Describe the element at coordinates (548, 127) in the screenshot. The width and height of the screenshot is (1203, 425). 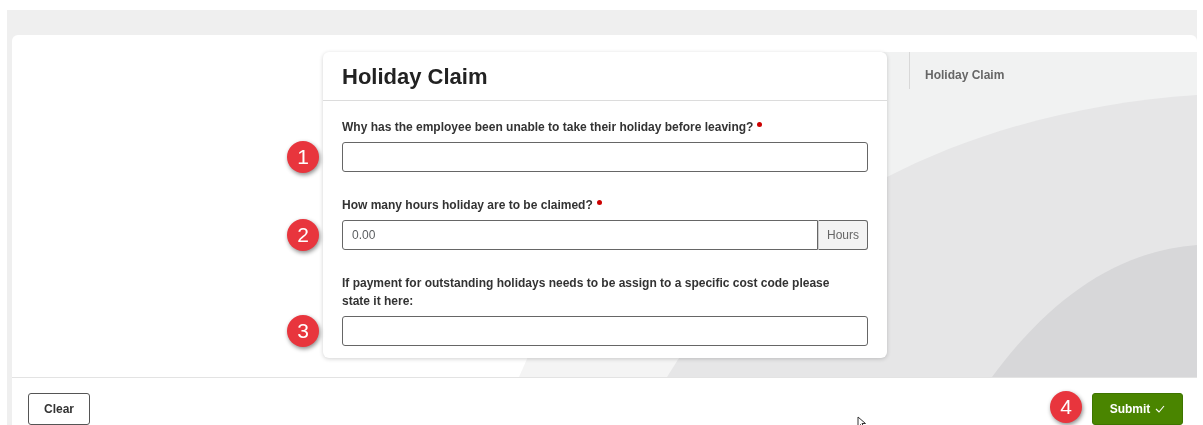
I see `field-label: Why has the employee been unable to take their holiday before leaving?` at that location.